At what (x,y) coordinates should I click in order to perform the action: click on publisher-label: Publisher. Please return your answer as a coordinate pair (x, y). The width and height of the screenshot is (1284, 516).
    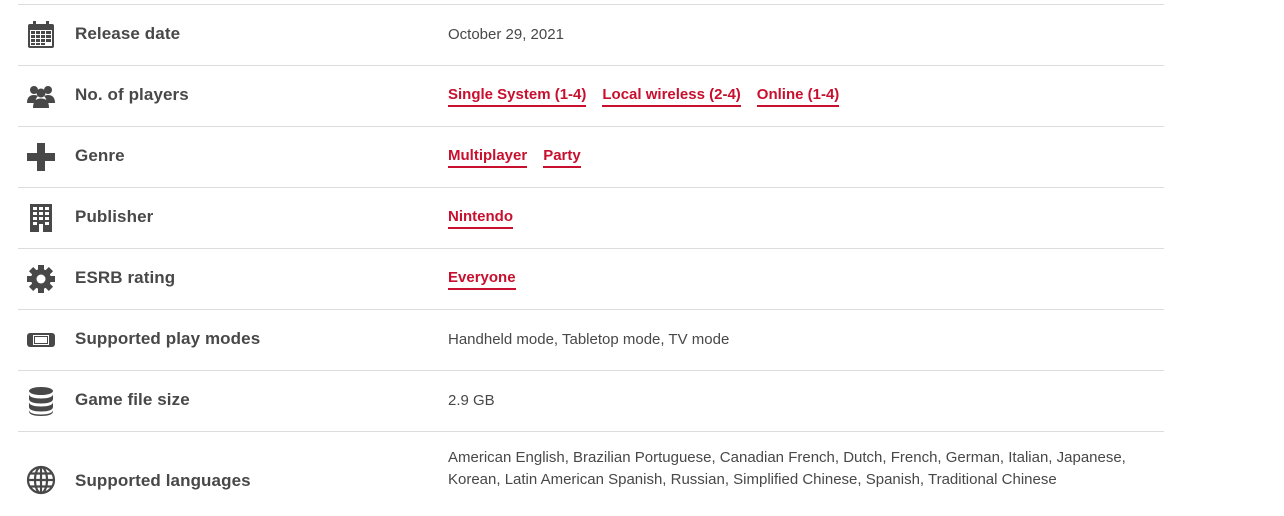
    Looking at the image, I should click on (114, 216).